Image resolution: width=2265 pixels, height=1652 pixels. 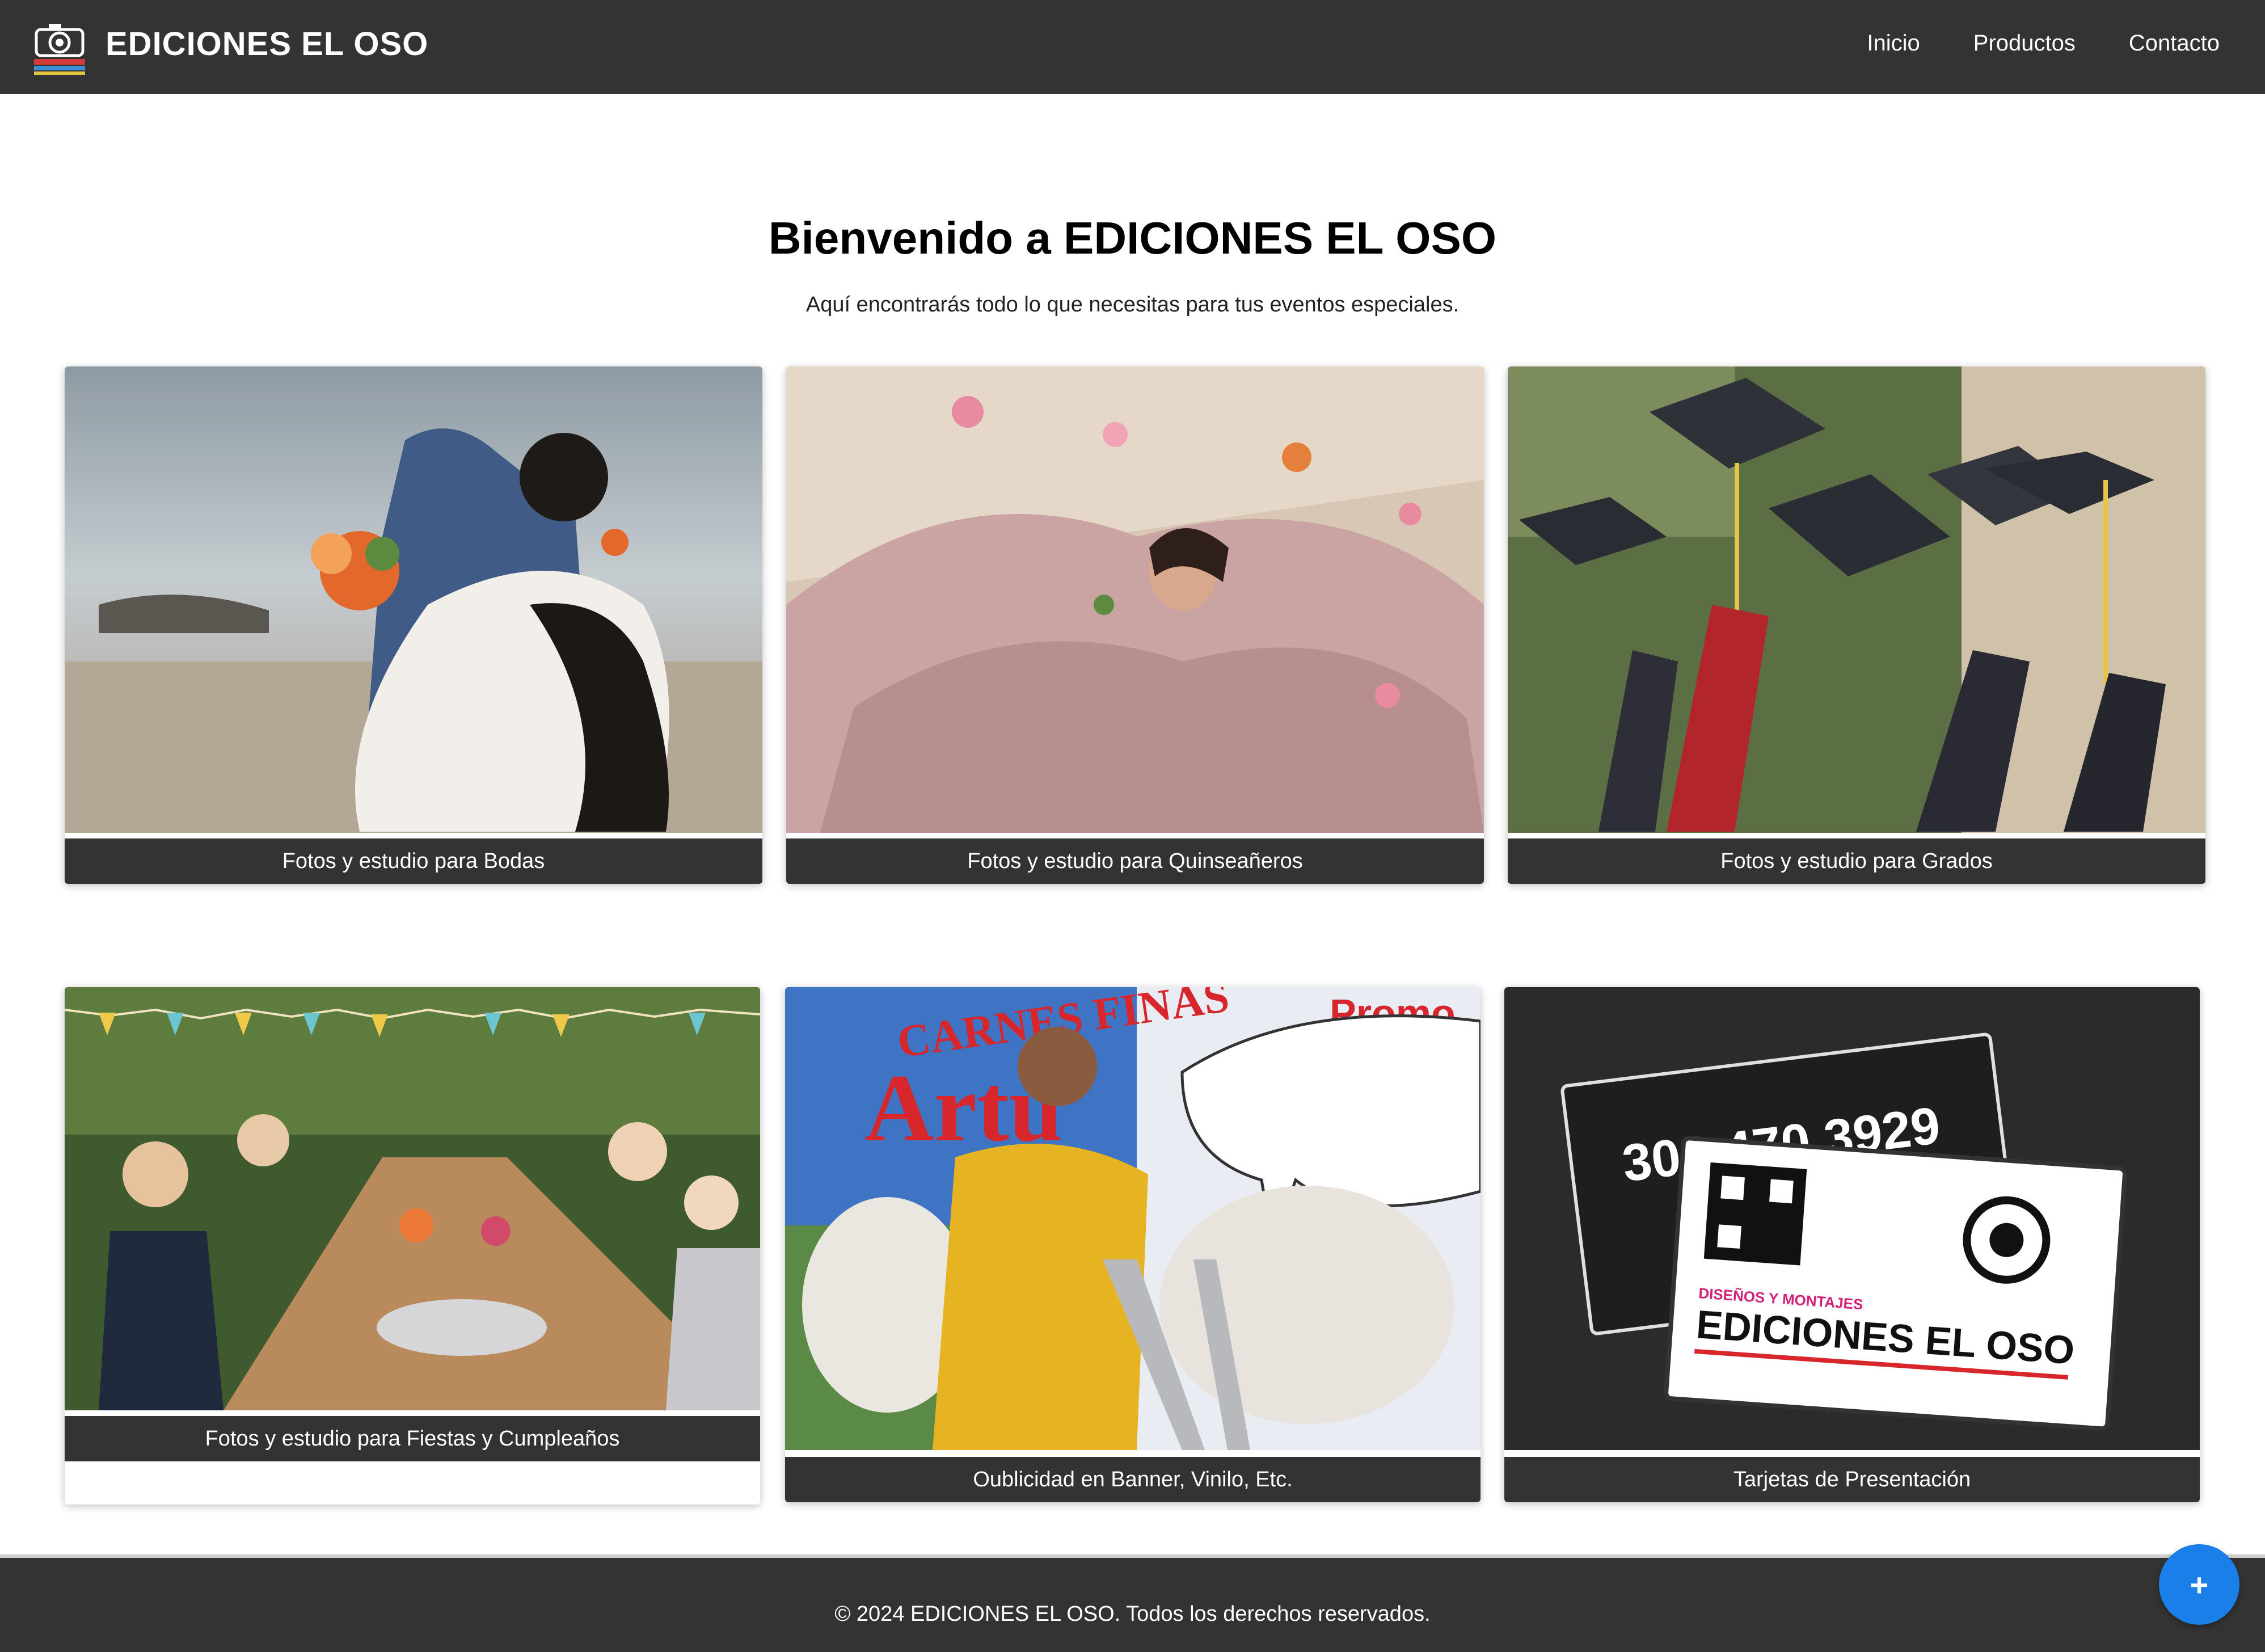 What do you see at coordinates (59, 46) in the screenshot?
I see `camera-logo-icon` at bounding box center [59, 46].